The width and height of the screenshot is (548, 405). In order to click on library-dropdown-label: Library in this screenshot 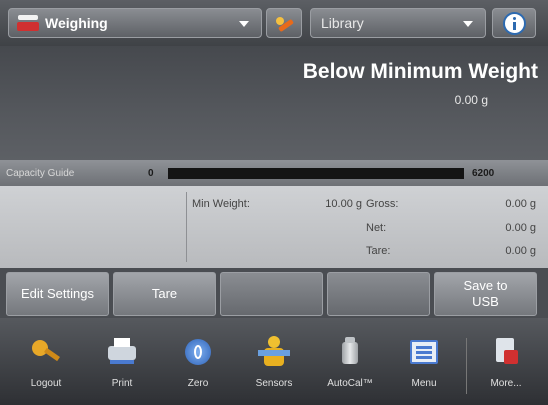, I will do `click(342, 23)`.